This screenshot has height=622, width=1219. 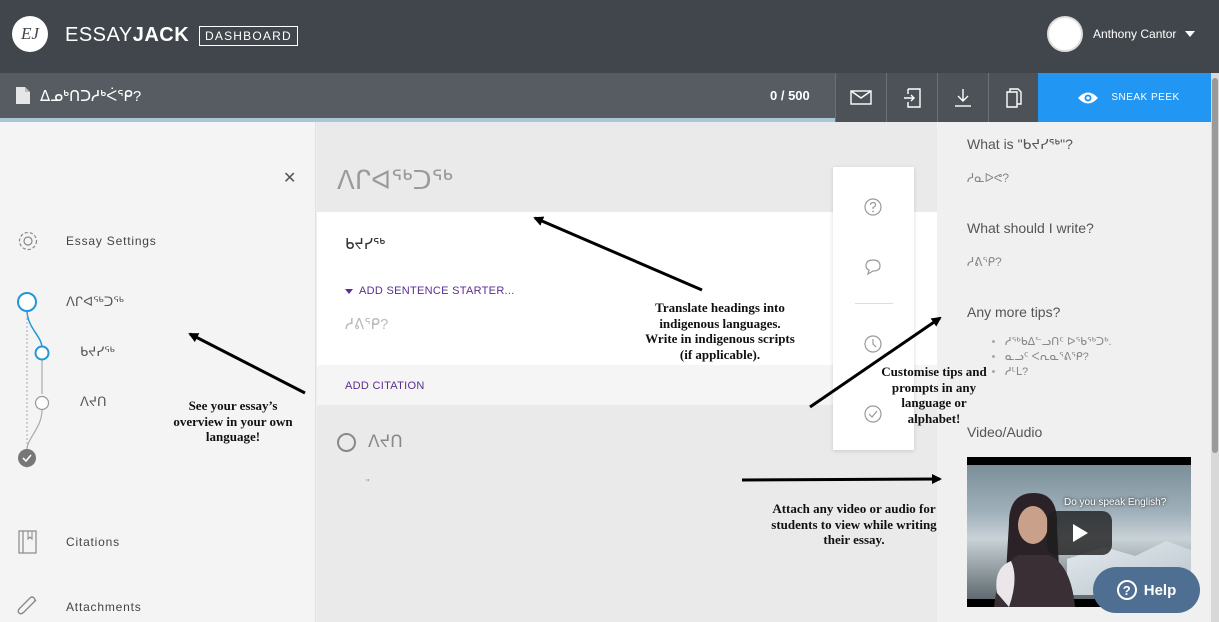 I want to click on arrow-video, so click(x=841, y=479).